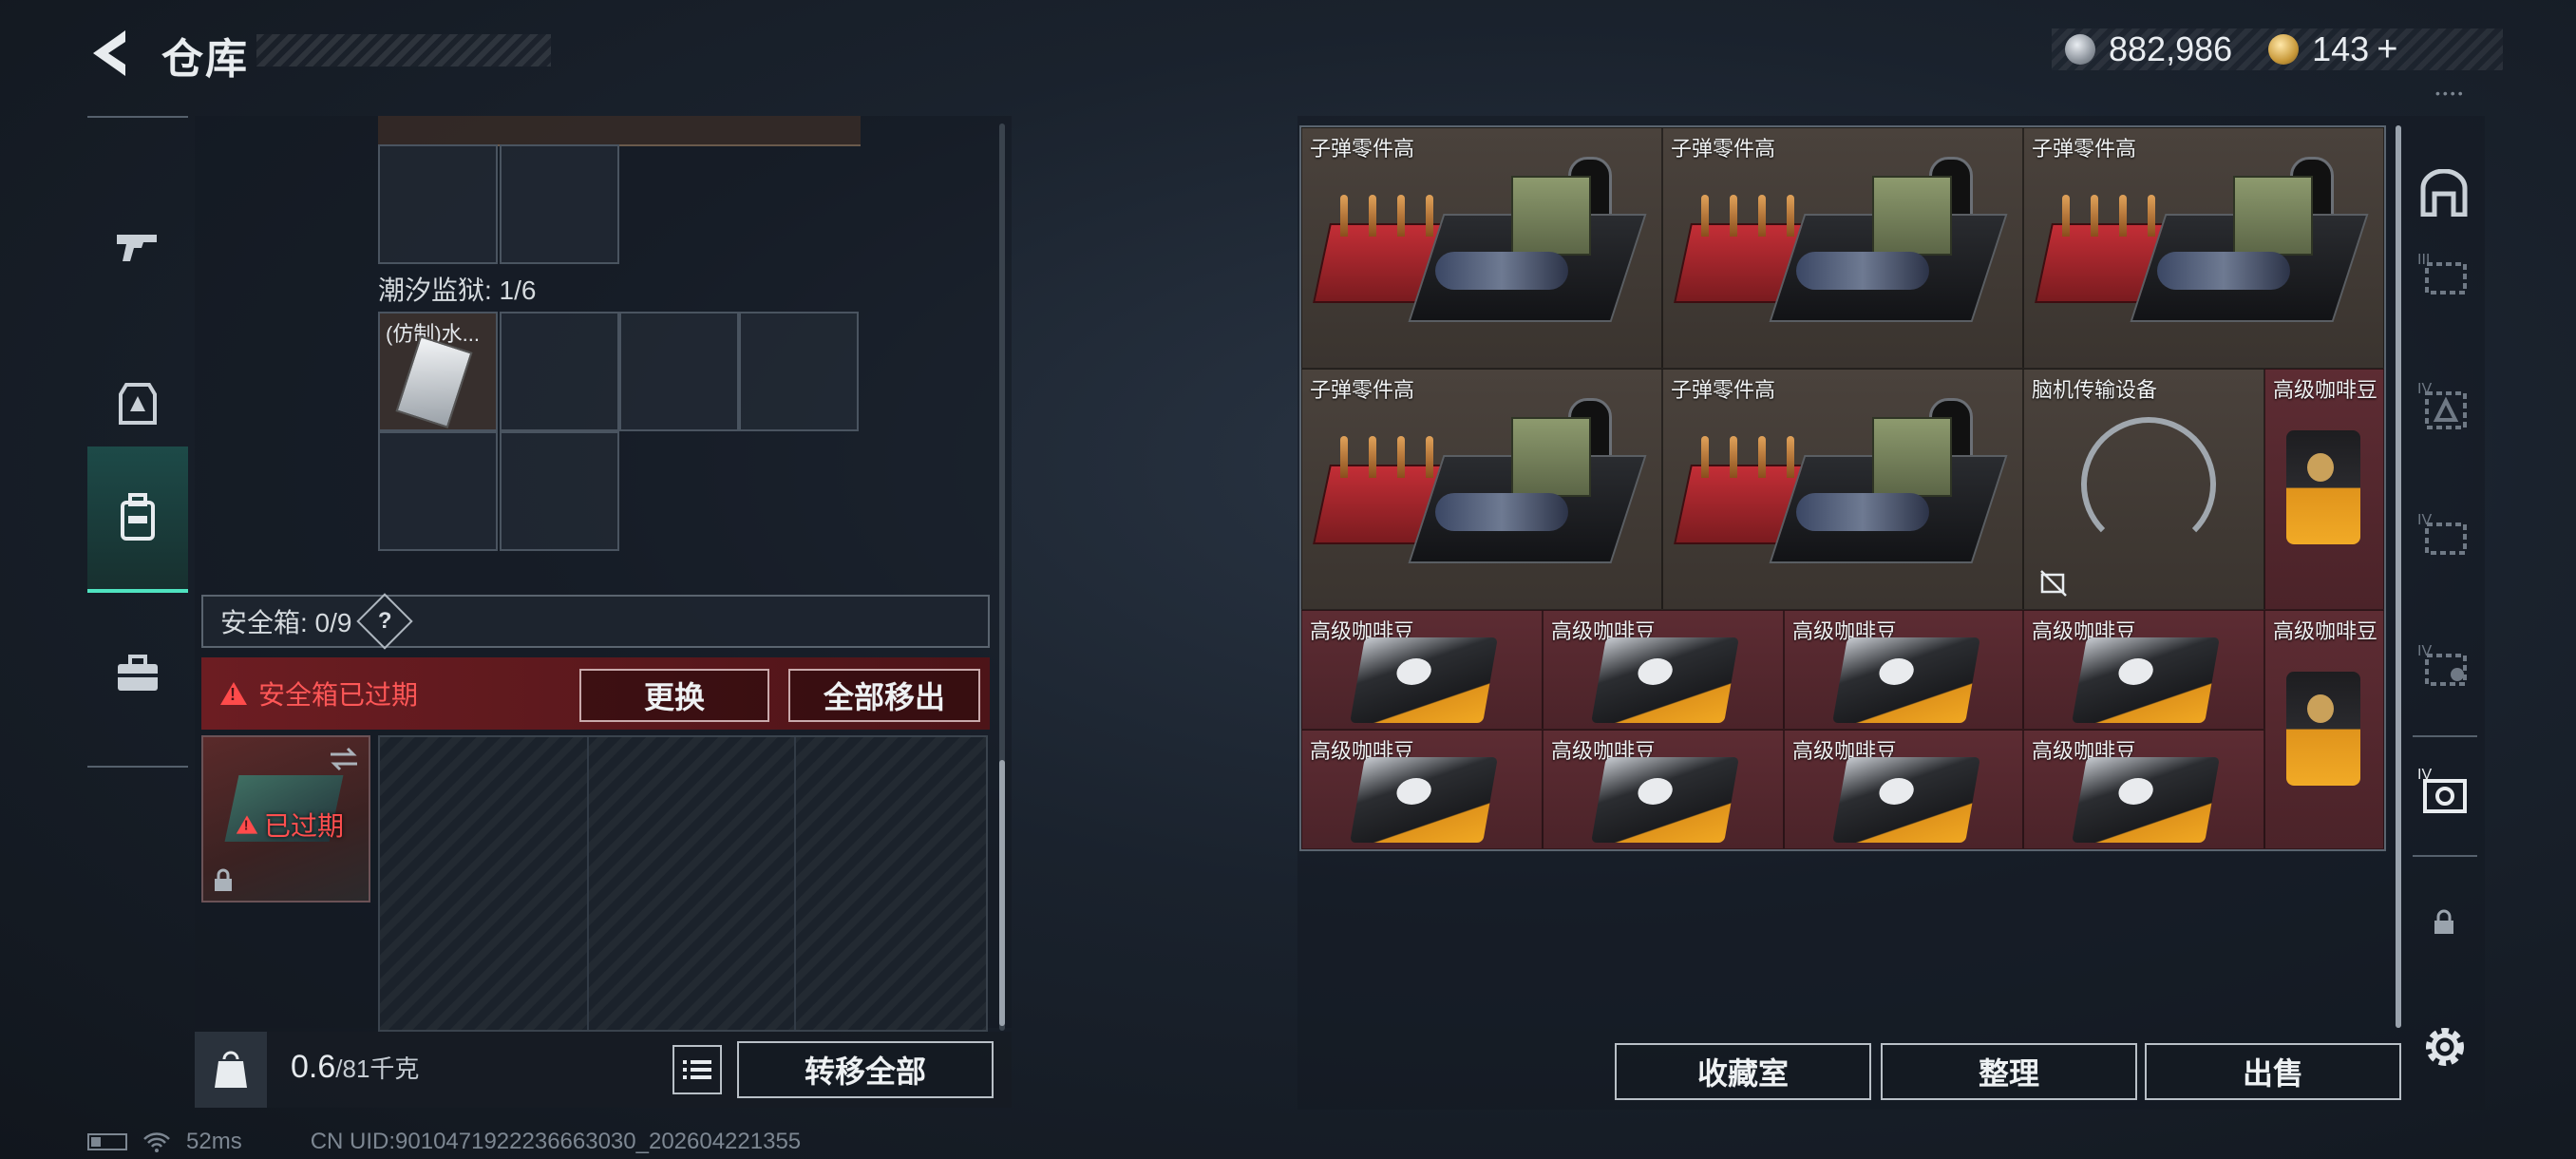 The width and height of the screenshot is (2576, 1159). What do you see at coordinates (2444, 193) in the screenshot?
I see `stash-page-home` at bounding box center [2444, 193].